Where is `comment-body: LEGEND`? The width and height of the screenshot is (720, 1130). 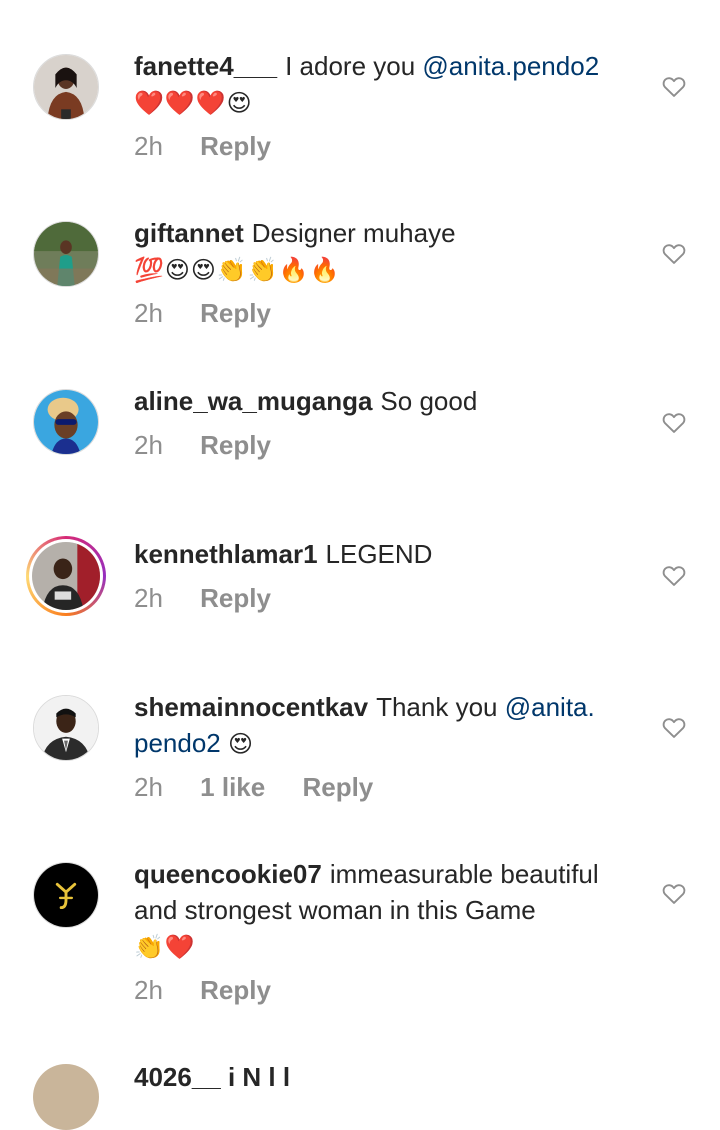
comment-body: LEGEND is located at coordinates (379, 554).